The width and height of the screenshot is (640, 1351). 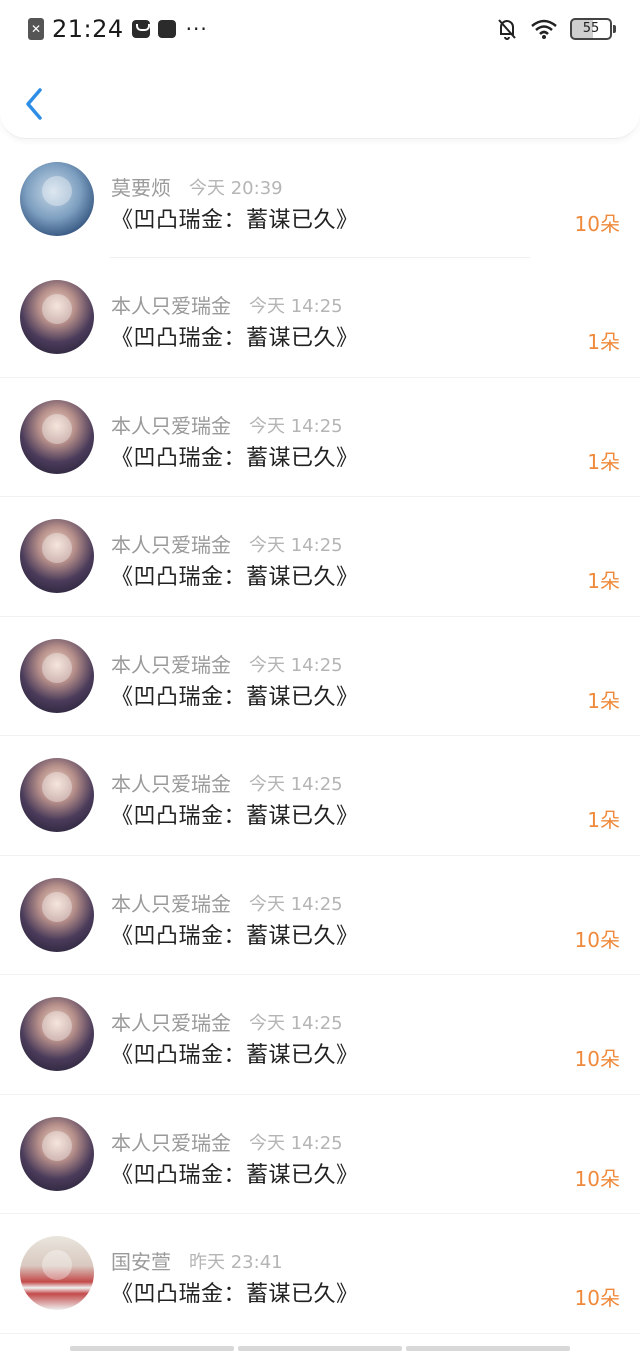 I want to click on sender-name: 国安萱, so click(x=141, y=1260).